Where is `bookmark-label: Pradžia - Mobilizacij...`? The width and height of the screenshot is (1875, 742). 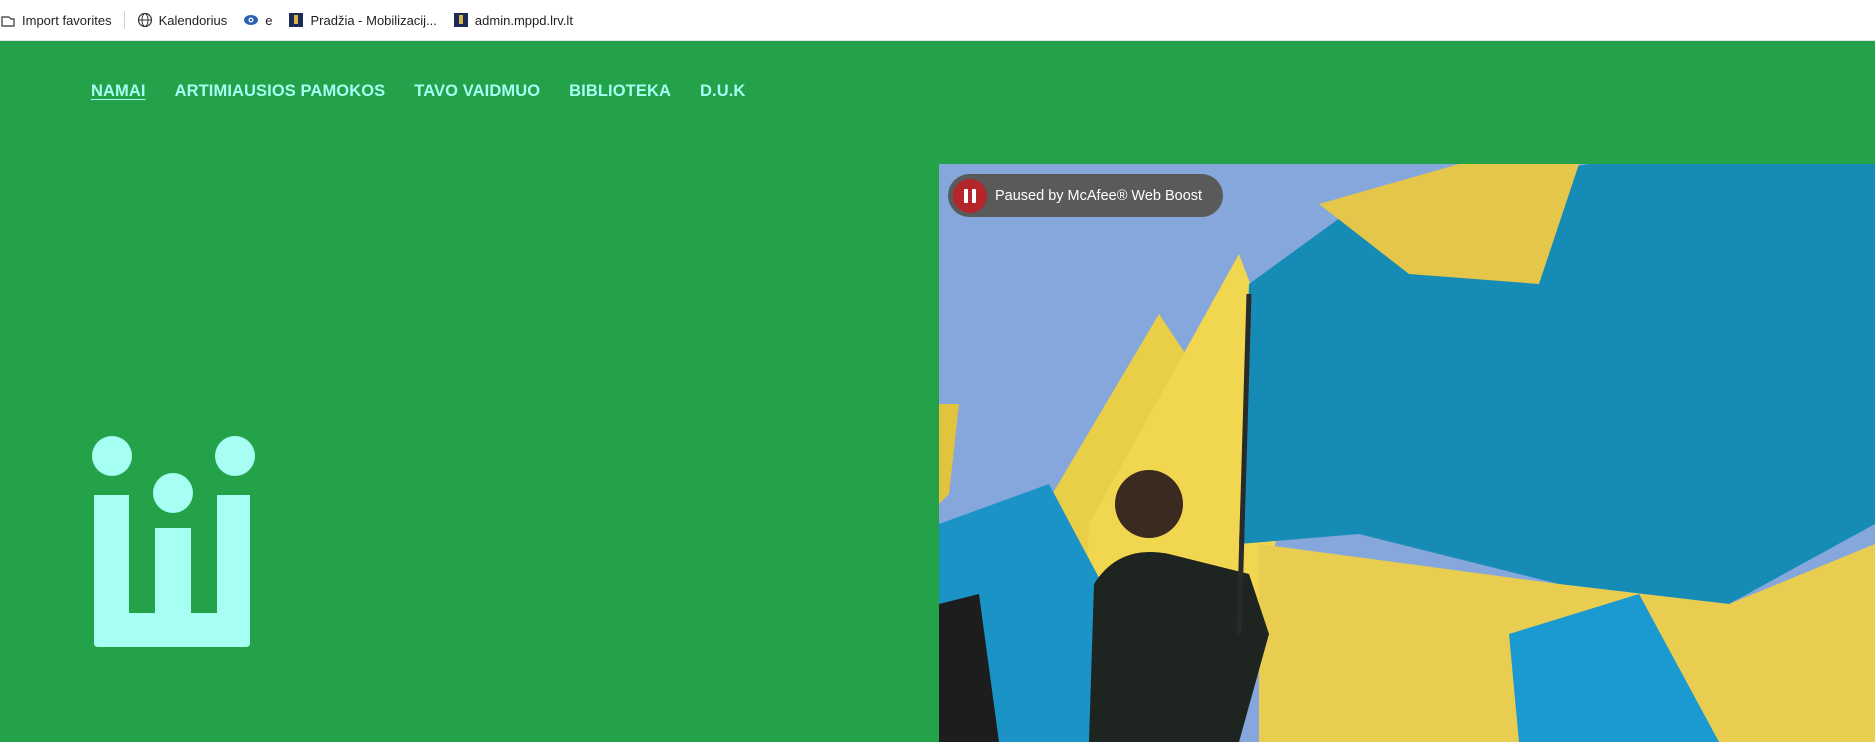 bookmark-label: Pradžia - Mobilizacij... is located at coordinates (373, 20).